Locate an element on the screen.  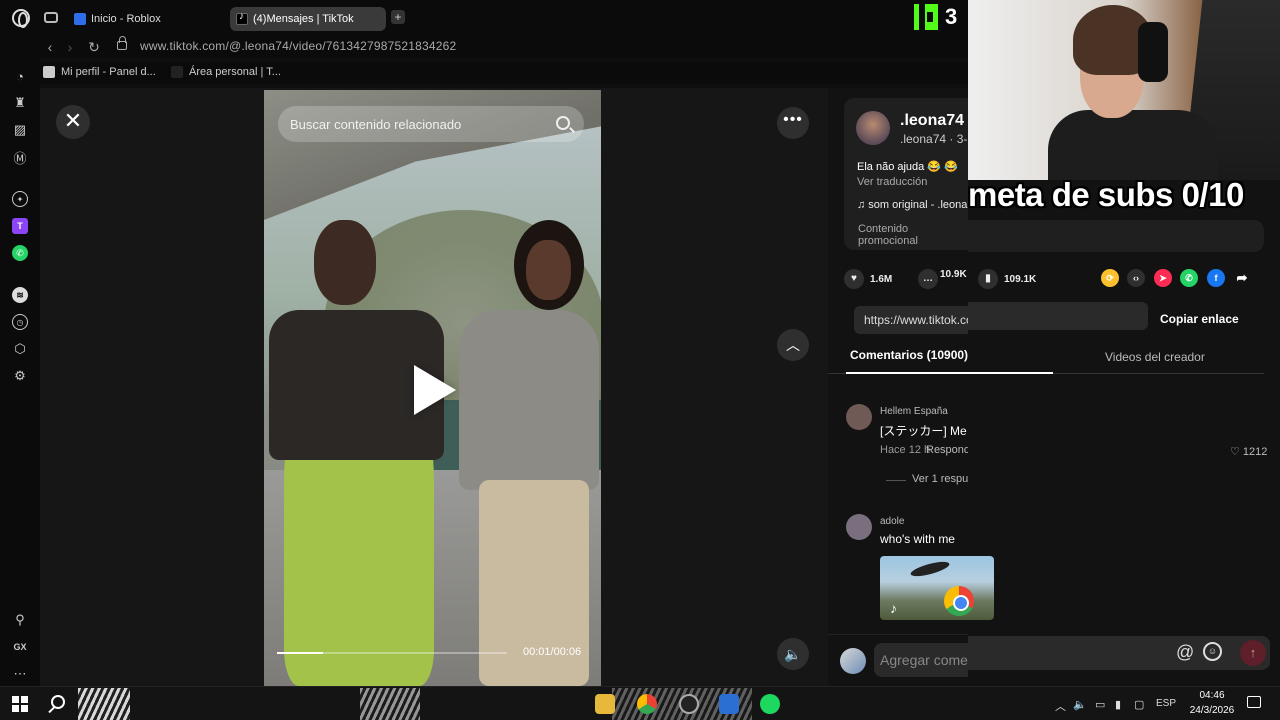
panel-tabs: Comentarios (10900) is located at coordinates (898, 356).